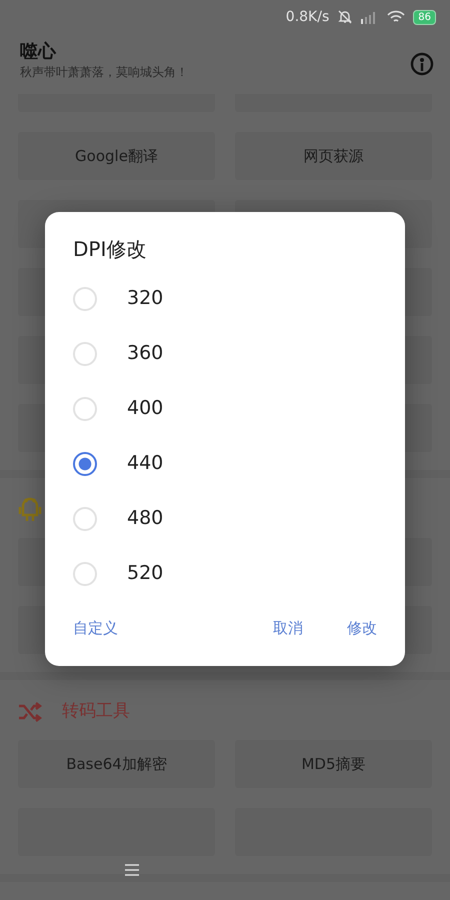 The width and height of the screenshot is (450, 900). I want to click on dialog-button: 取消, so click(288, 628).